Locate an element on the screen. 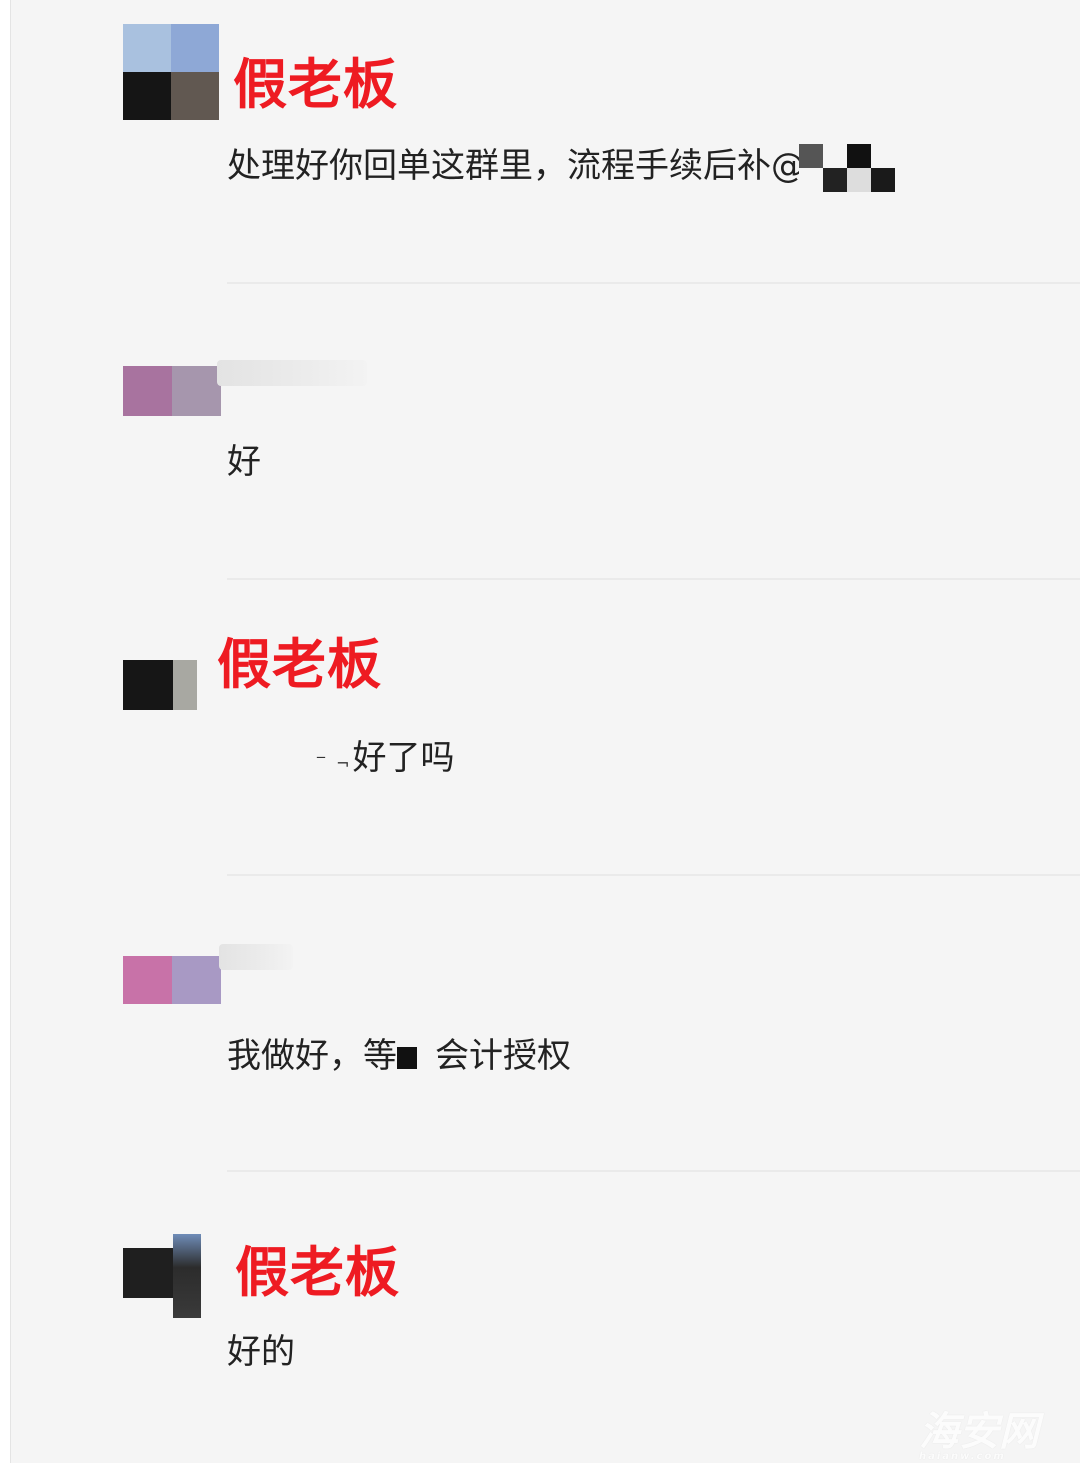 Image resolution: width=1080 pixels, height=1463 pixels. message-text-part: 我做好，等 is located at coordinates (312, 1056).